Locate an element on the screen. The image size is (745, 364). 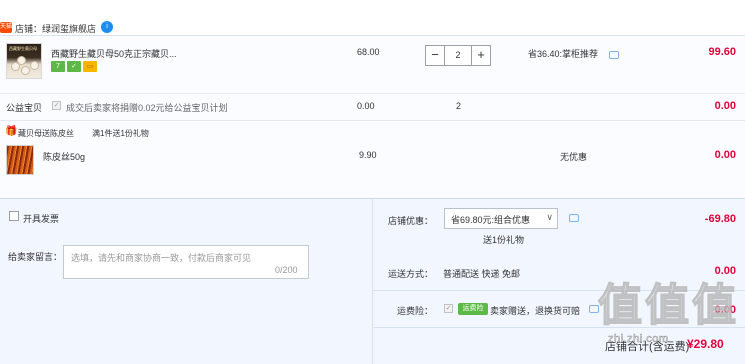
7-day-return-icon: 7 is located at coordinates (58, 66).